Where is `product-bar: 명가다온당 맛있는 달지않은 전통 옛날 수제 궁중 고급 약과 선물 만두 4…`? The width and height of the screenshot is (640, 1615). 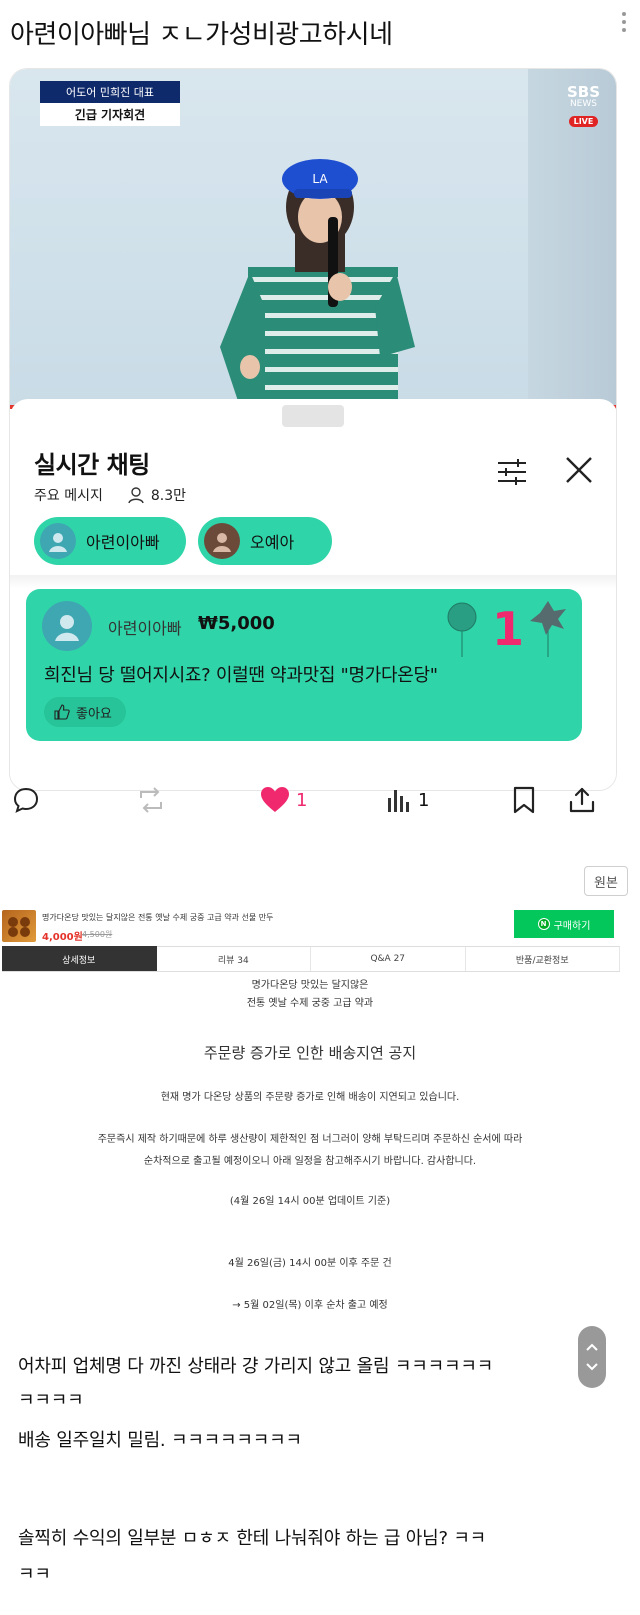
product-bar: 명가다온당 맛있는 달지않은 전통 옛날 수제 궁중 고급 약과 선물 만두 4… is located at coordinates (310, 926).